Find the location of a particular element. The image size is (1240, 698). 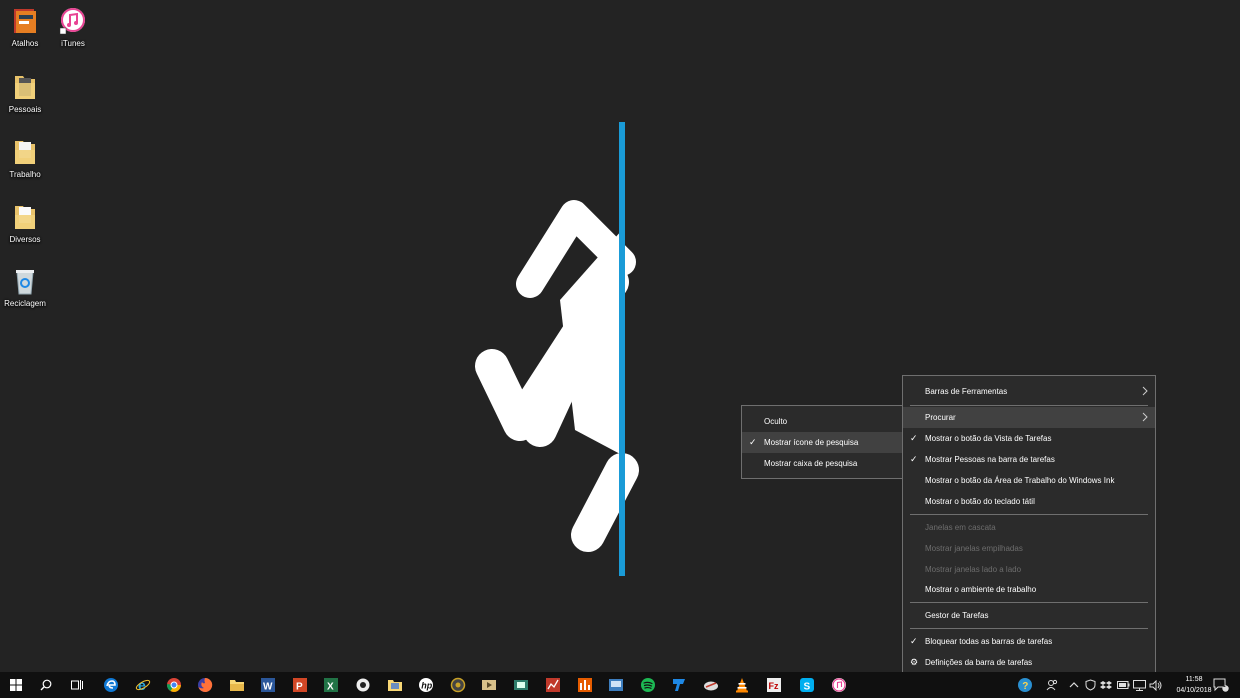

taskbar-app-filezilla: Fz is located at coordinates (774, 685).